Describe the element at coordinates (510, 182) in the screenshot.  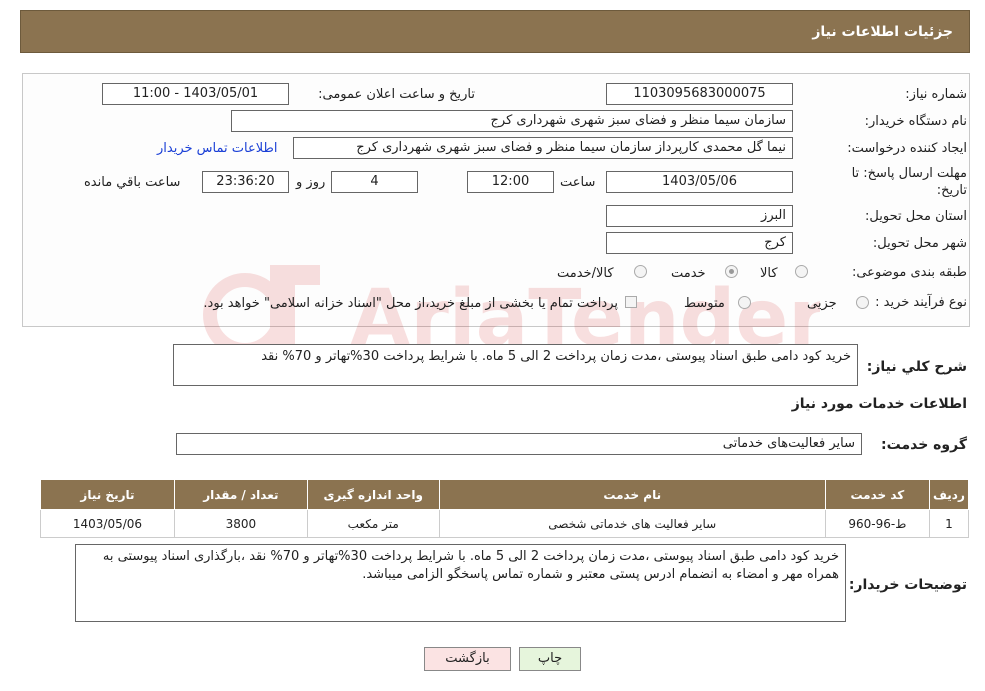
I see `deadline-time-field: 12:00` at that location.